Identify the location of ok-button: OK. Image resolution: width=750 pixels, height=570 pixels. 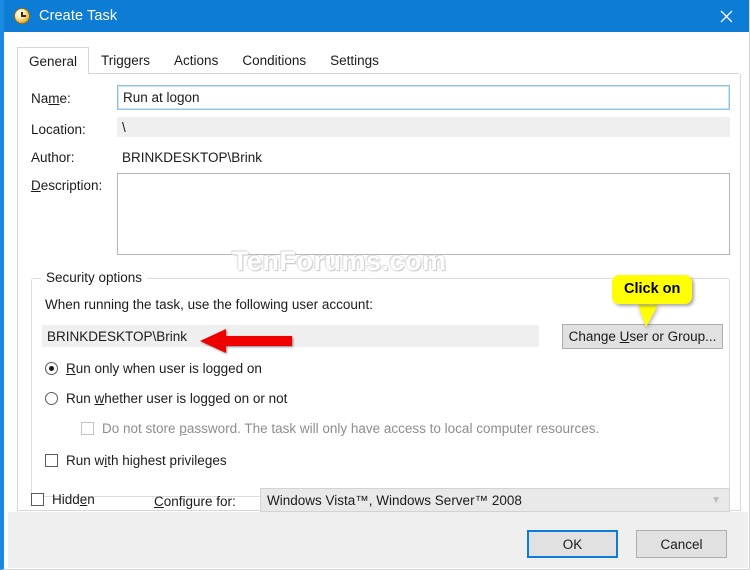
(572, 544).